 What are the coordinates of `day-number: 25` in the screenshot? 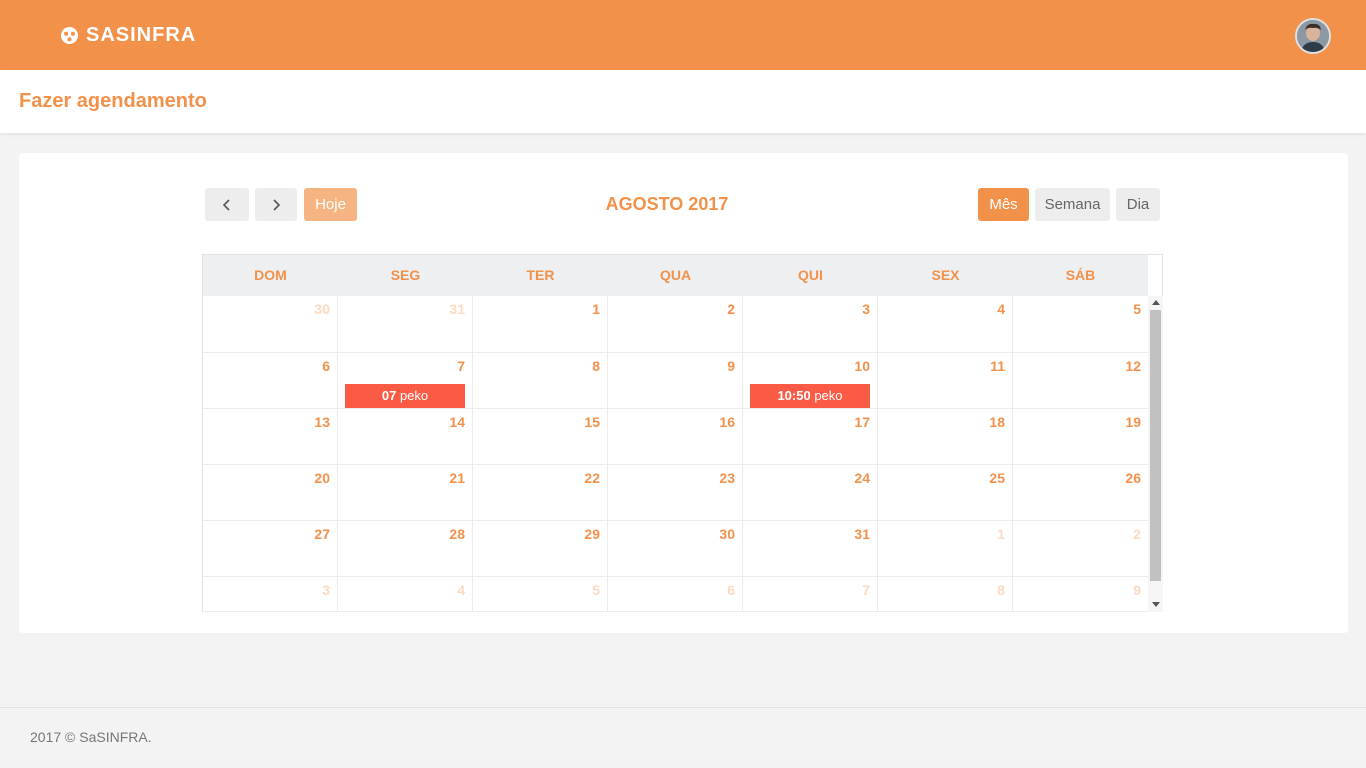 It's located at (997, 478).